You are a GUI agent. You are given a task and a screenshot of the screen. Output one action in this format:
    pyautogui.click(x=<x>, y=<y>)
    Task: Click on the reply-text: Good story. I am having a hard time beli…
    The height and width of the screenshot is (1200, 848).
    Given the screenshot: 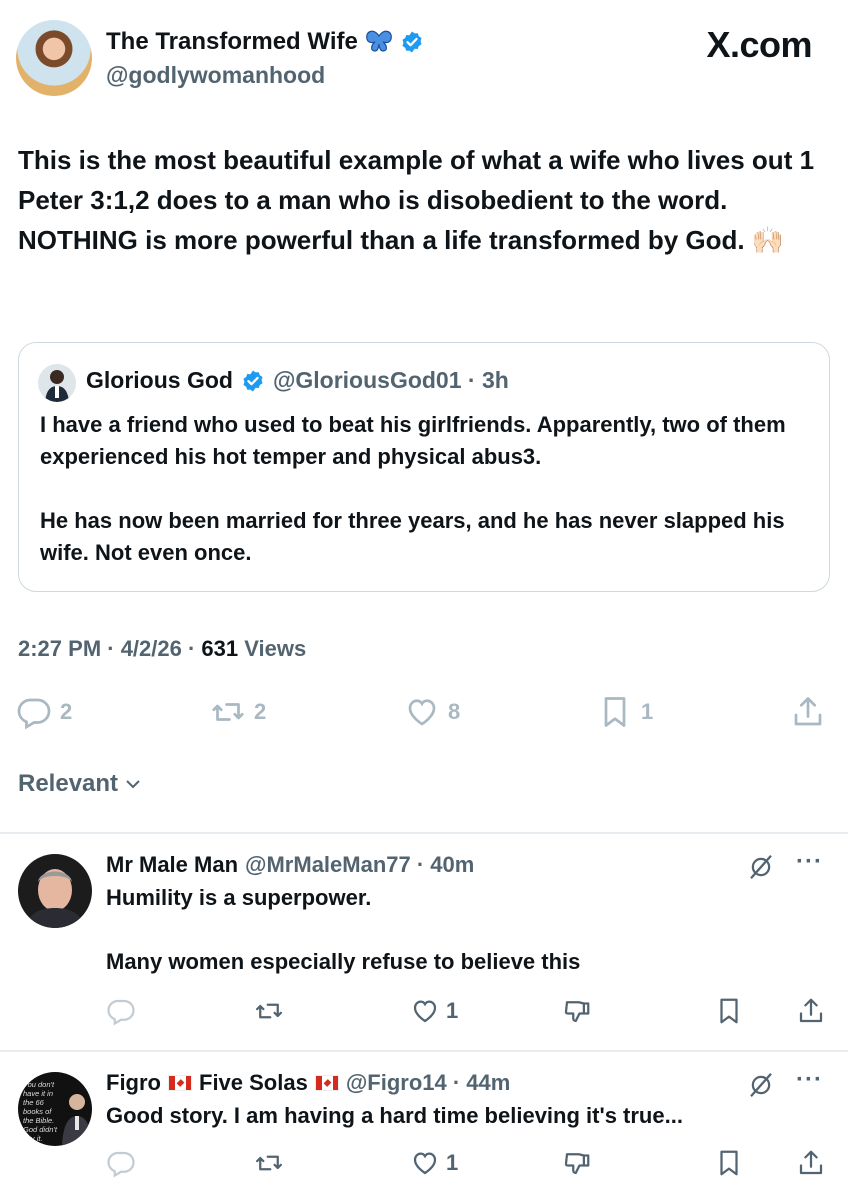 What is the action you would take?
    pyautogui.click(x=466, y=1116)
    